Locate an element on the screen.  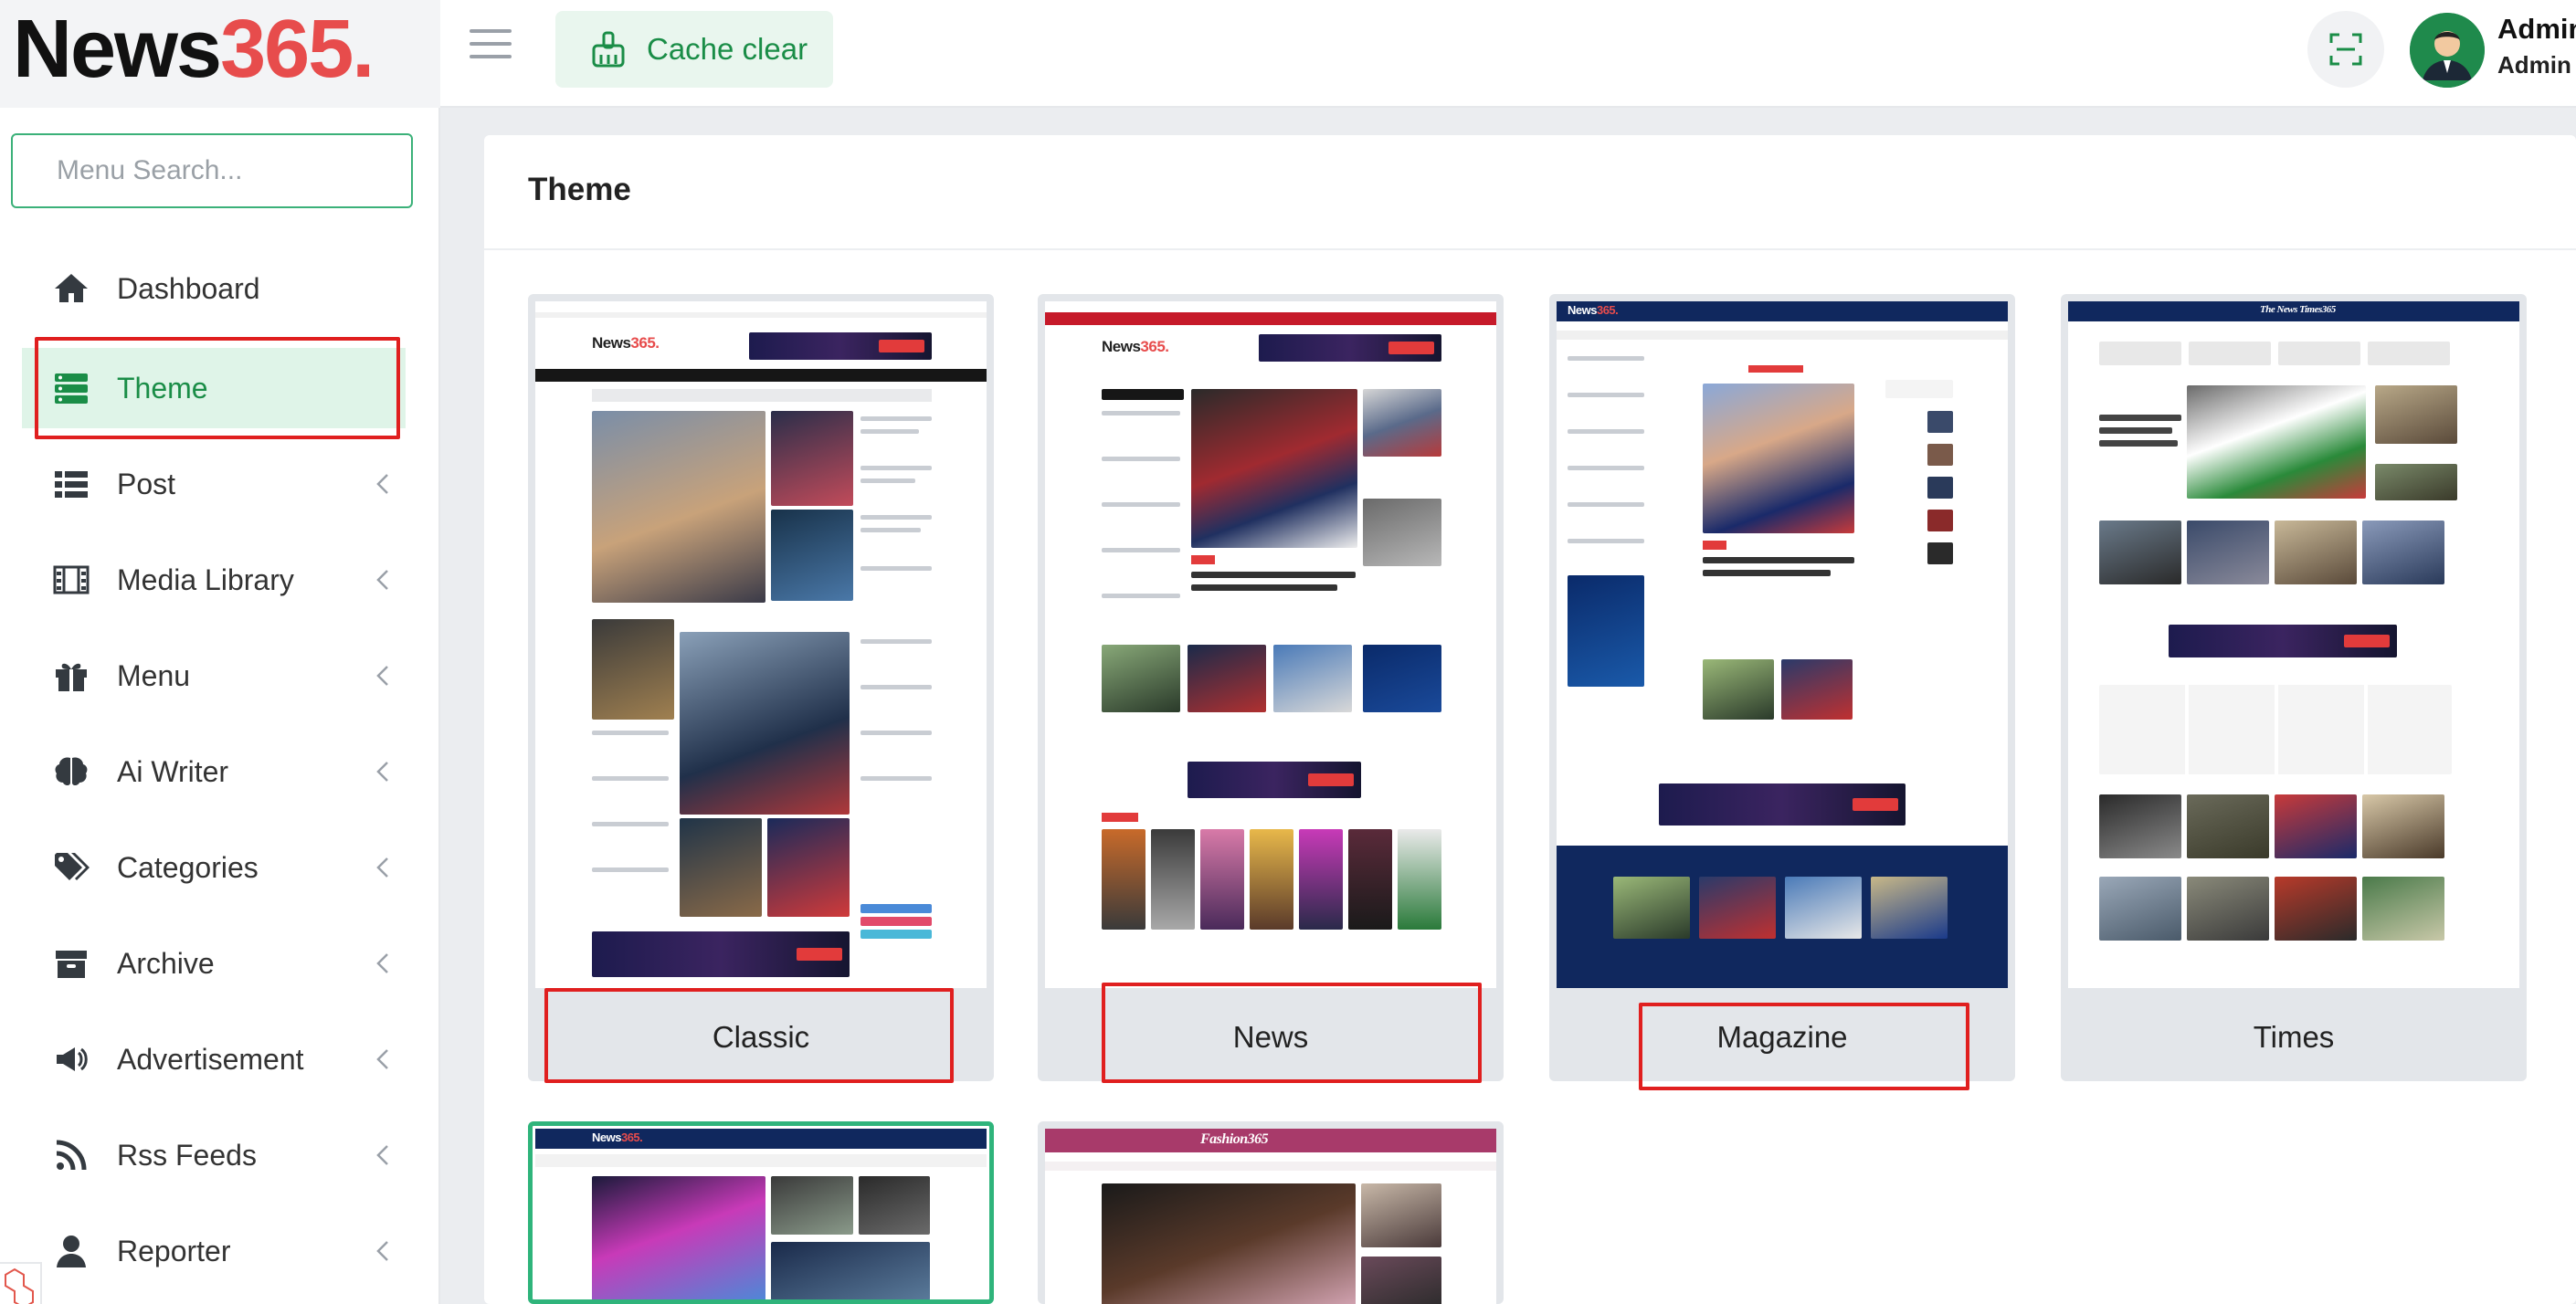
theme-preview-magazine: News365. is located at coordinates (1782, 644).